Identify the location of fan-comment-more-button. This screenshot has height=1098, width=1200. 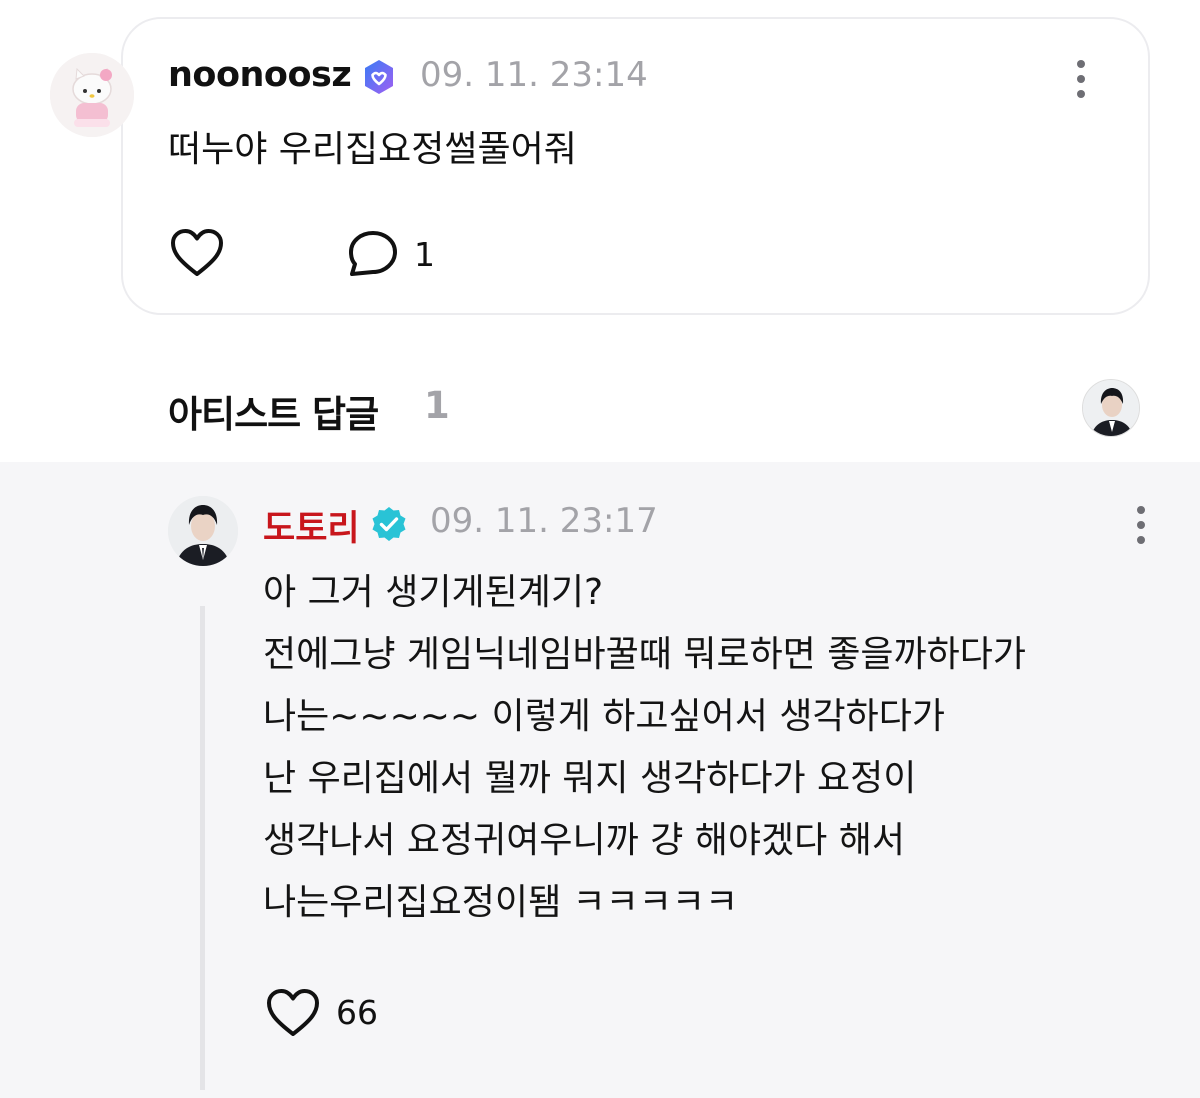
(1081, 82).